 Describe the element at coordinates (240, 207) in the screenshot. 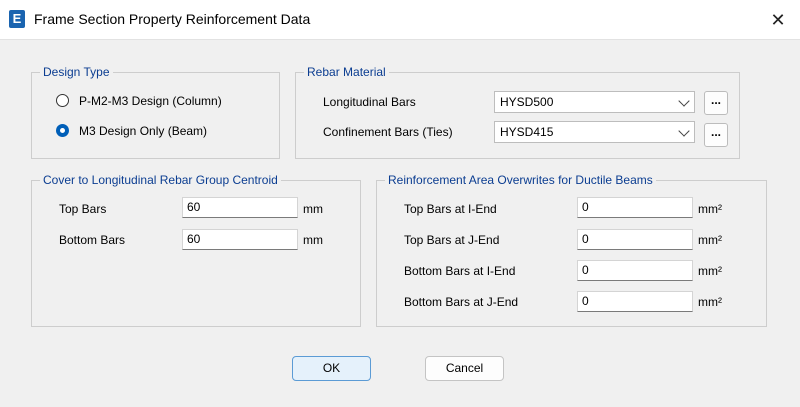

I see `top-bars-cover-input: 60` at that location.